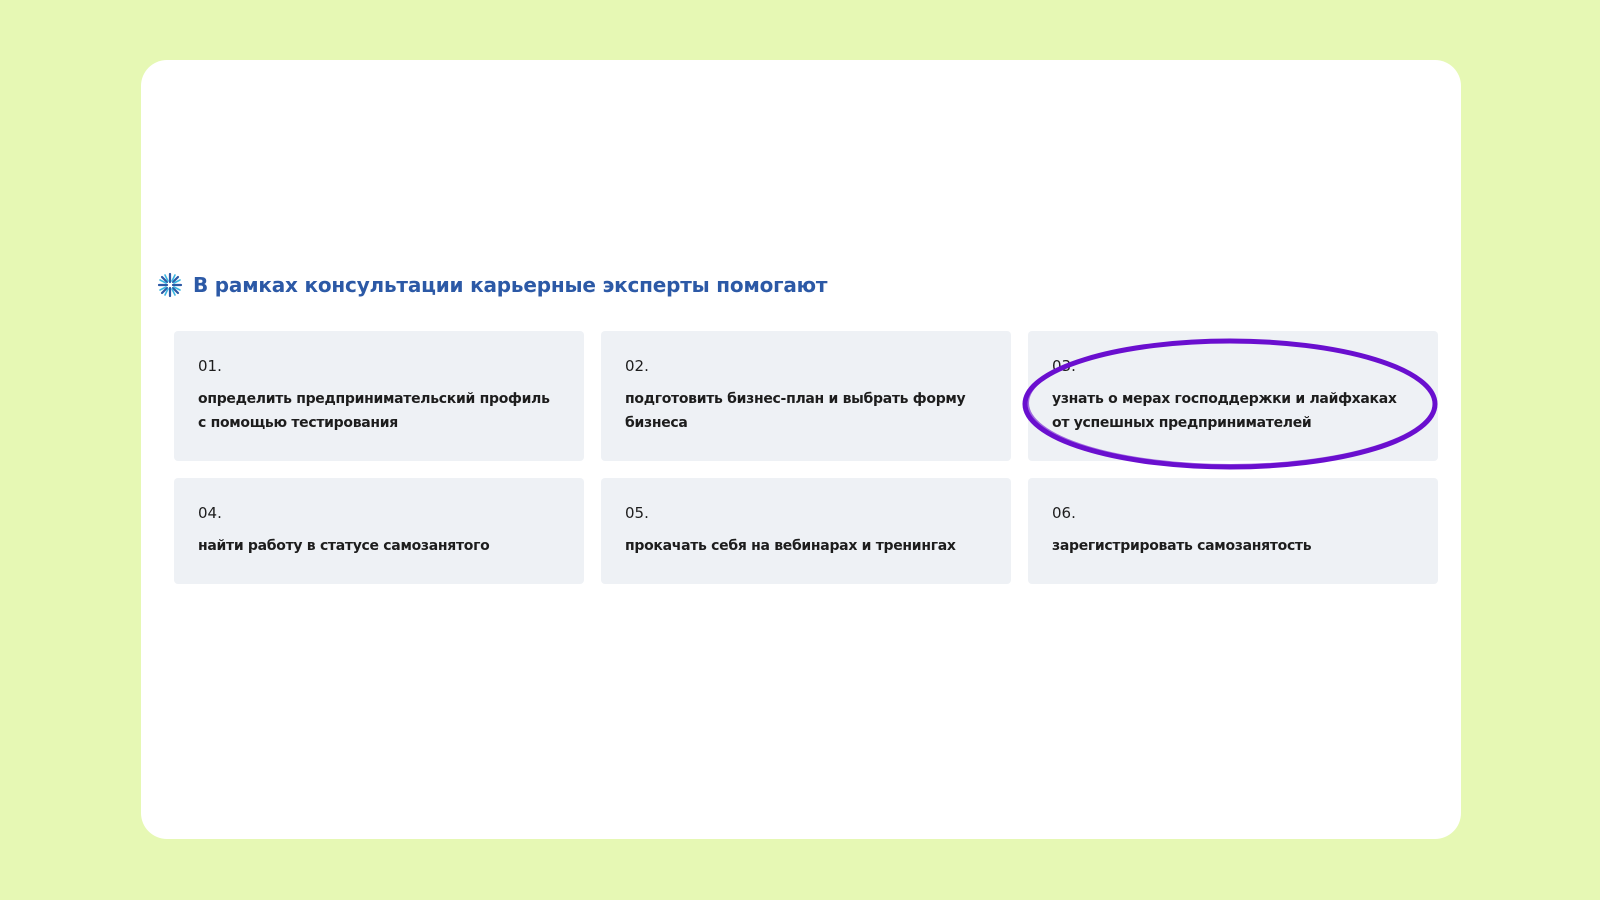 This screenshot has height=900, width=1600. I want to click on card-number: 03., so click(1064, 366).